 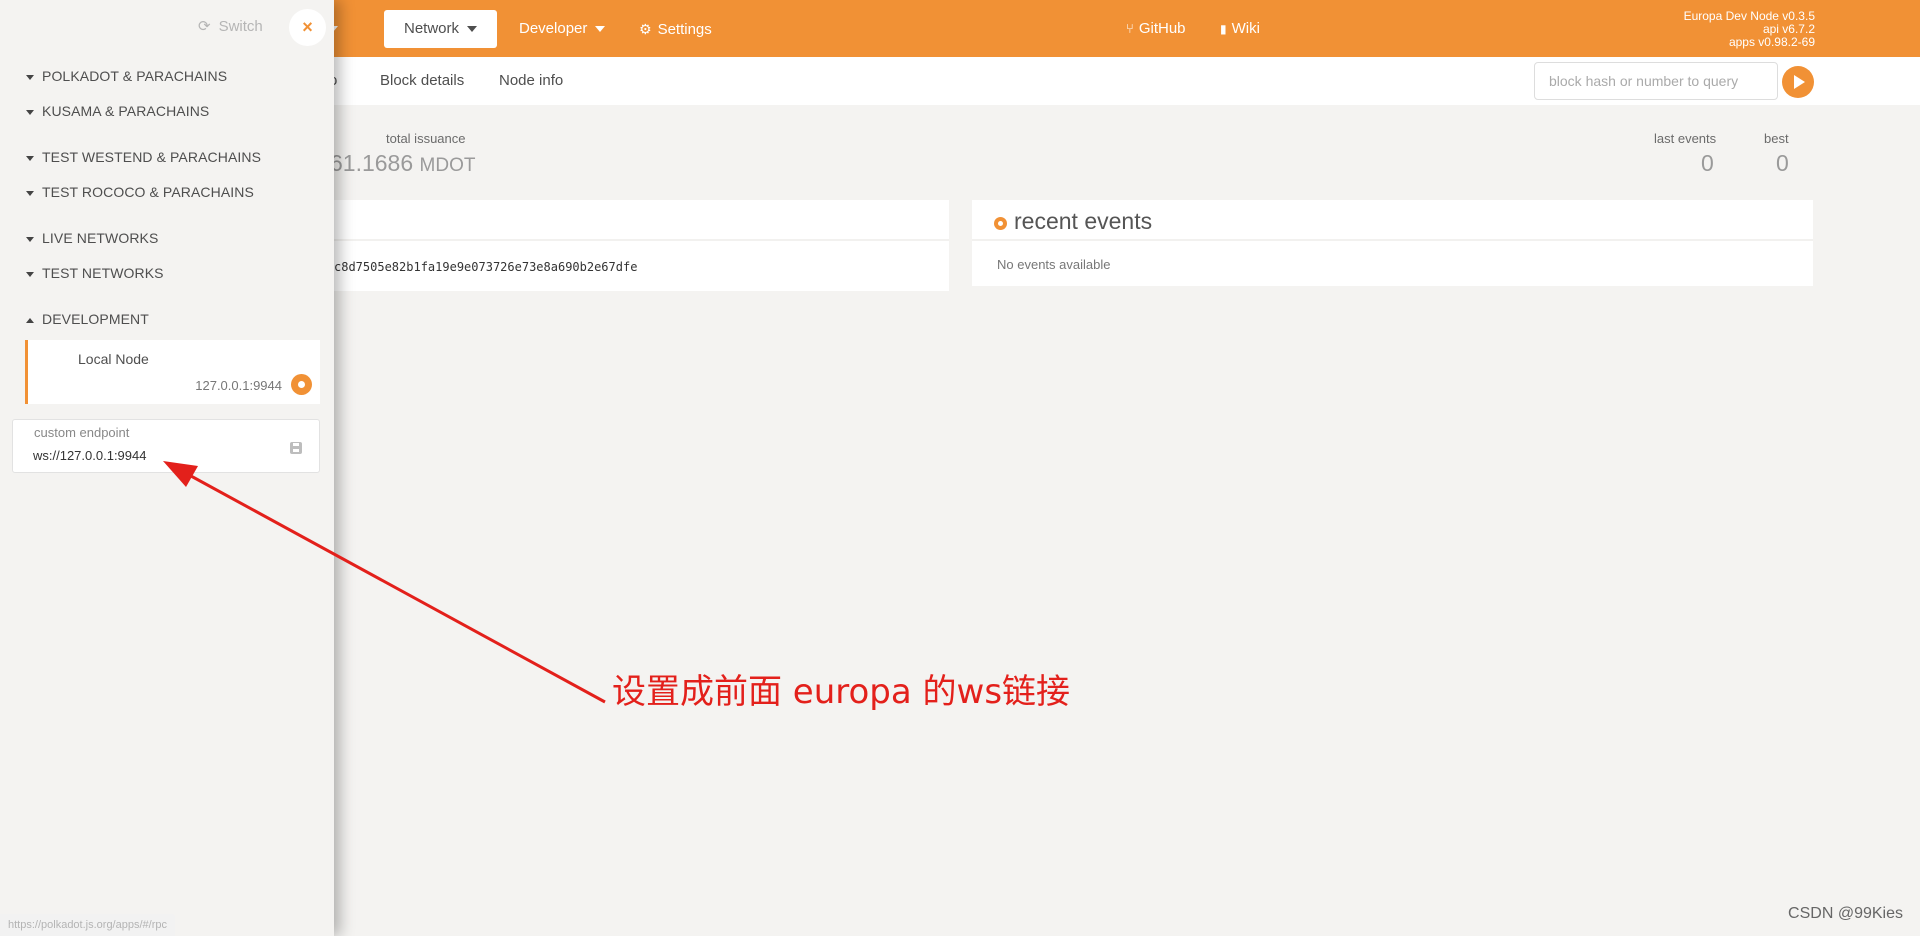 I want to click on annotation-arrow, so click(x=384, y=582).